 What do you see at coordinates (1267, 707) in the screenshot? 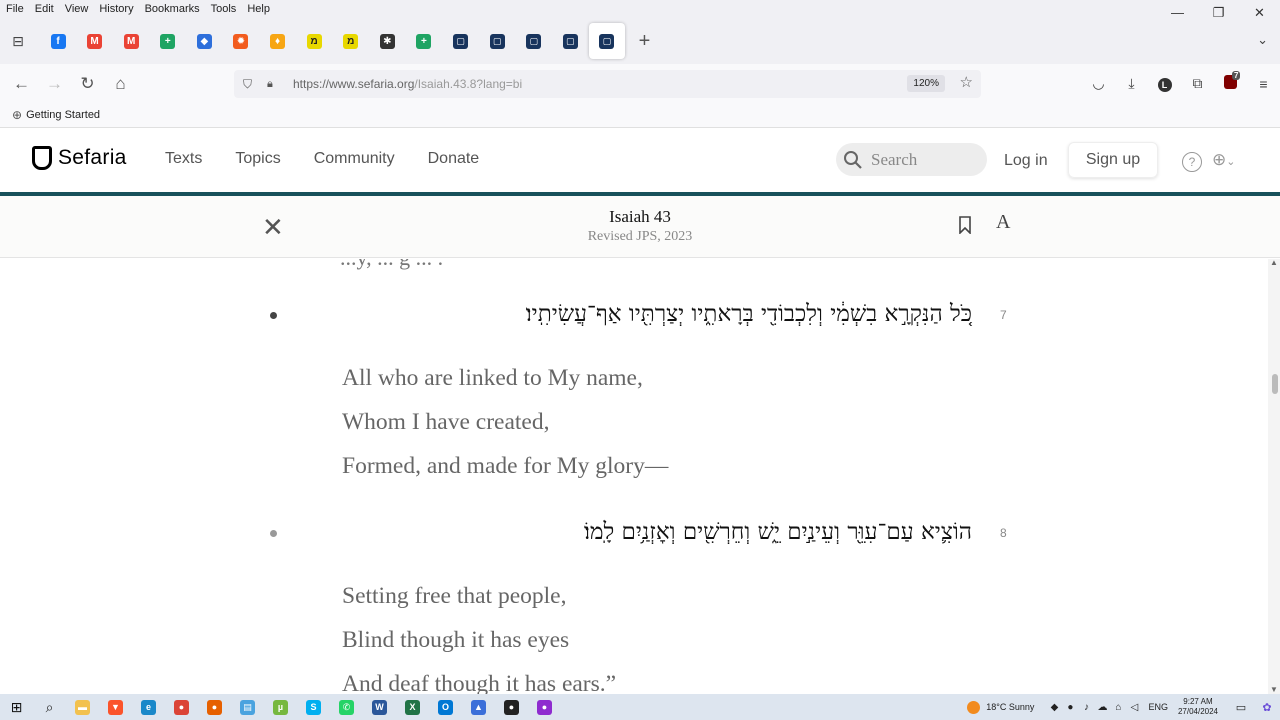
I see `copilot-icon: ✿` at bounding box center [1267, 707].